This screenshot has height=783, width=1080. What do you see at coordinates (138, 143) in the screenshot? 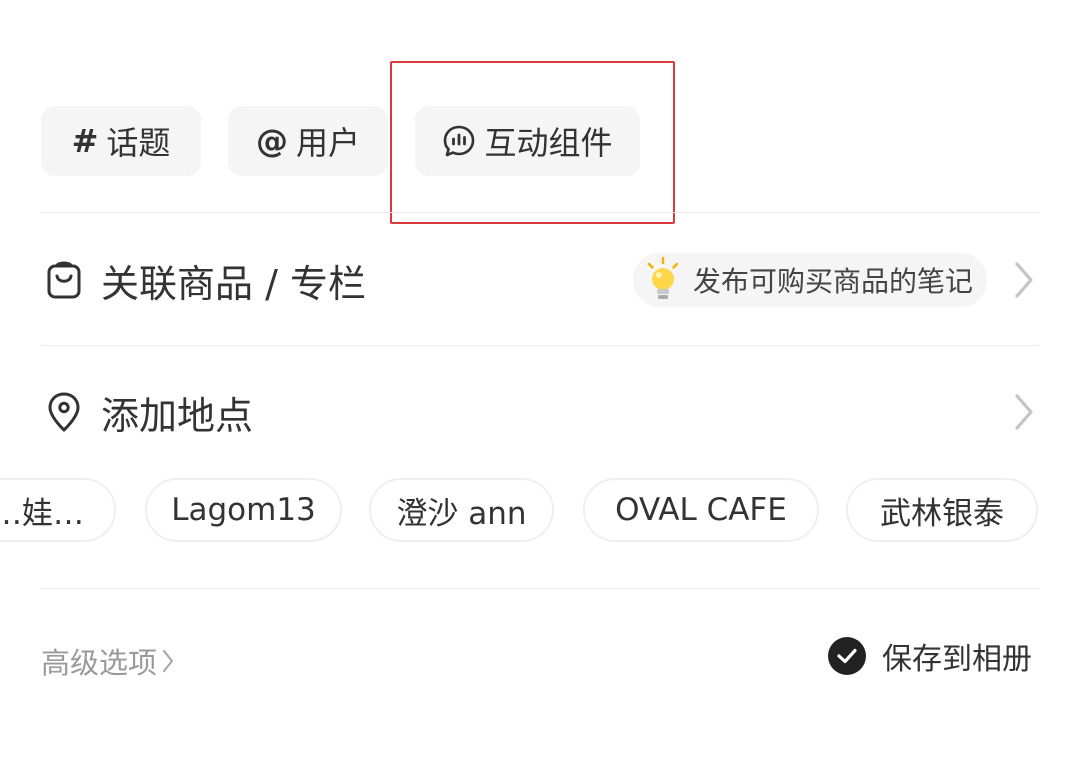
I see `topic-label: 话题` at bounding box center [138, 143].